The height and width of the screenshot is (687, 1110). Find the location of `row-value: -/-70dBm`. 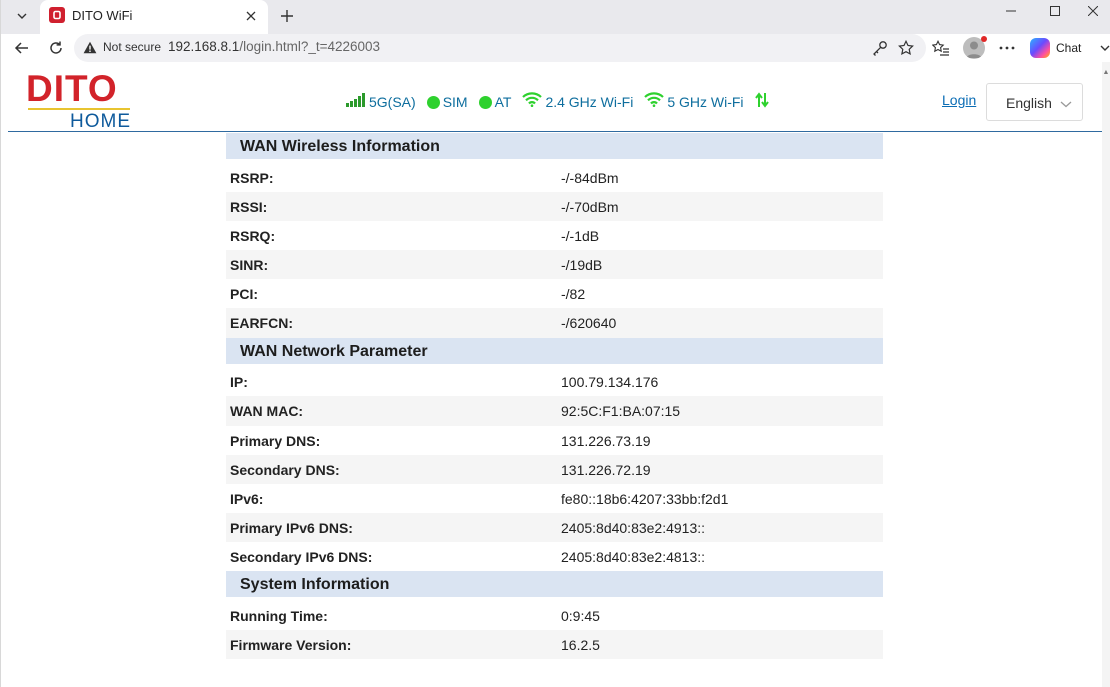

row-value: -/-70dBm is located at coordinates (590, 206).